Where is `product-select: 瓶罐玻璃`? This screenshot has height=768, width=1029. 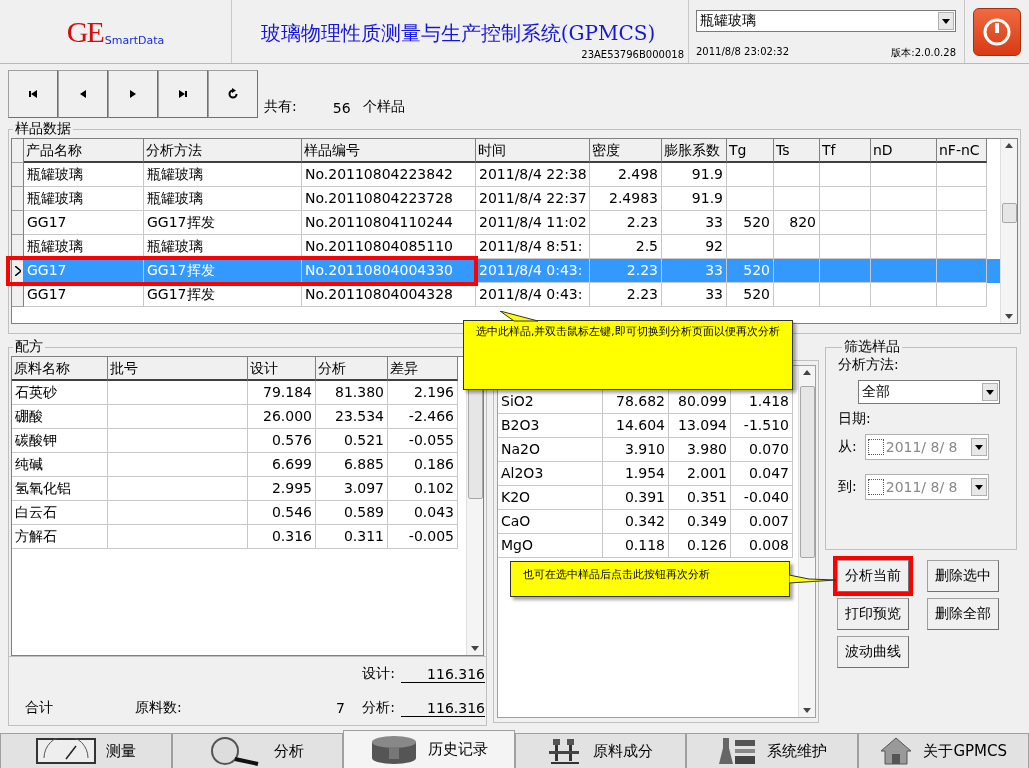 product-select: 瓶罐玻璃 is located at coordinates (826, 21).